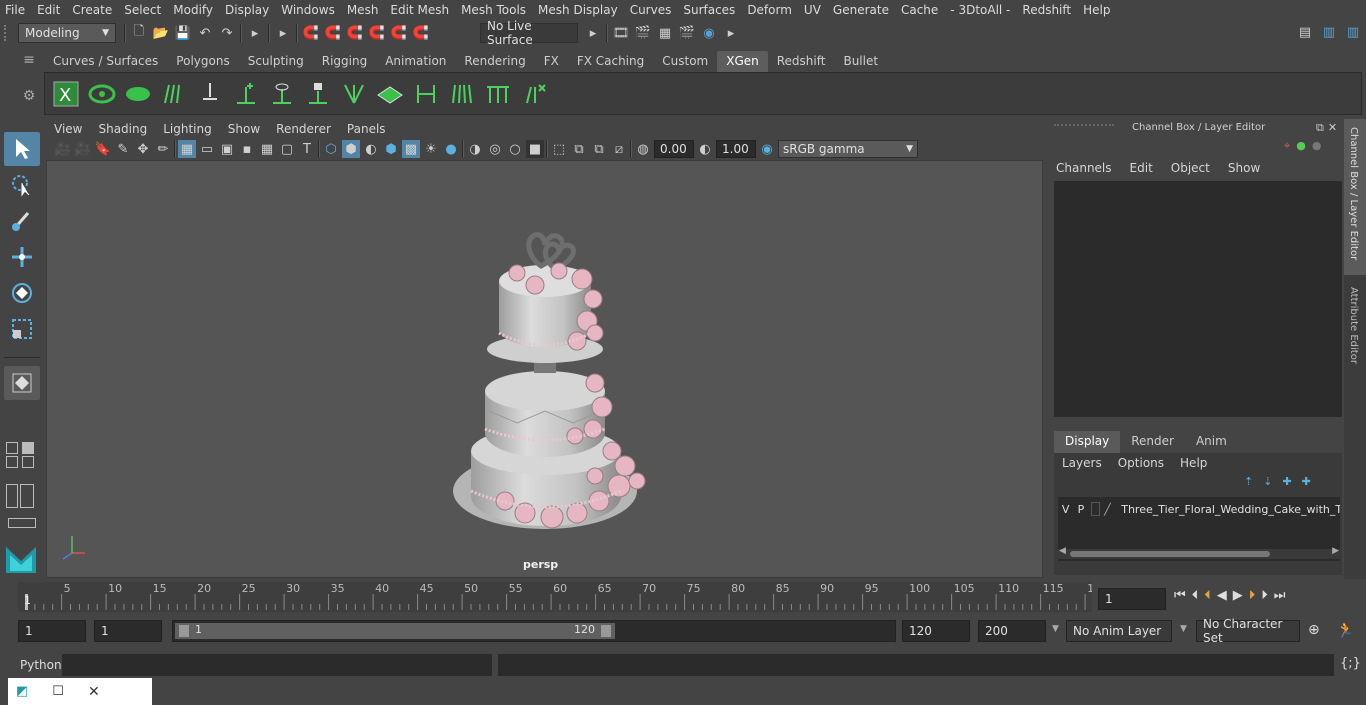 The height and width of the screenshot is (705, 1366). What do you see at coordinates (709, 33) in the screenshot?
I see `hypershade-icon: ◉` at bounding box center [709, 33].